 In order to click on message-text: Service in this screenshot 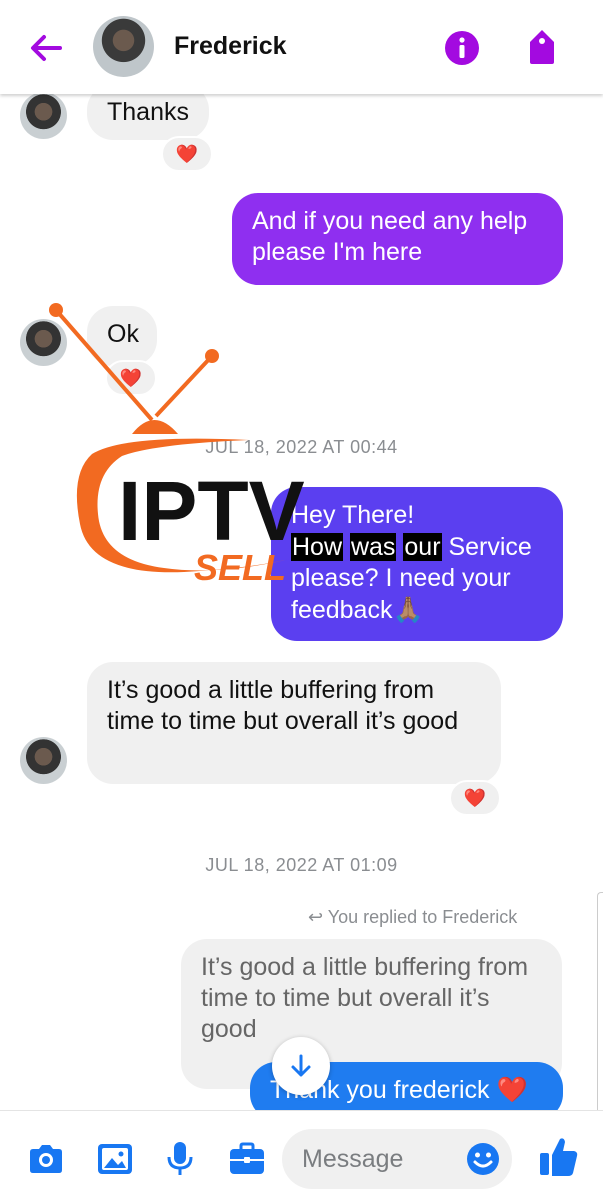, I will do `click(486, 546)`.